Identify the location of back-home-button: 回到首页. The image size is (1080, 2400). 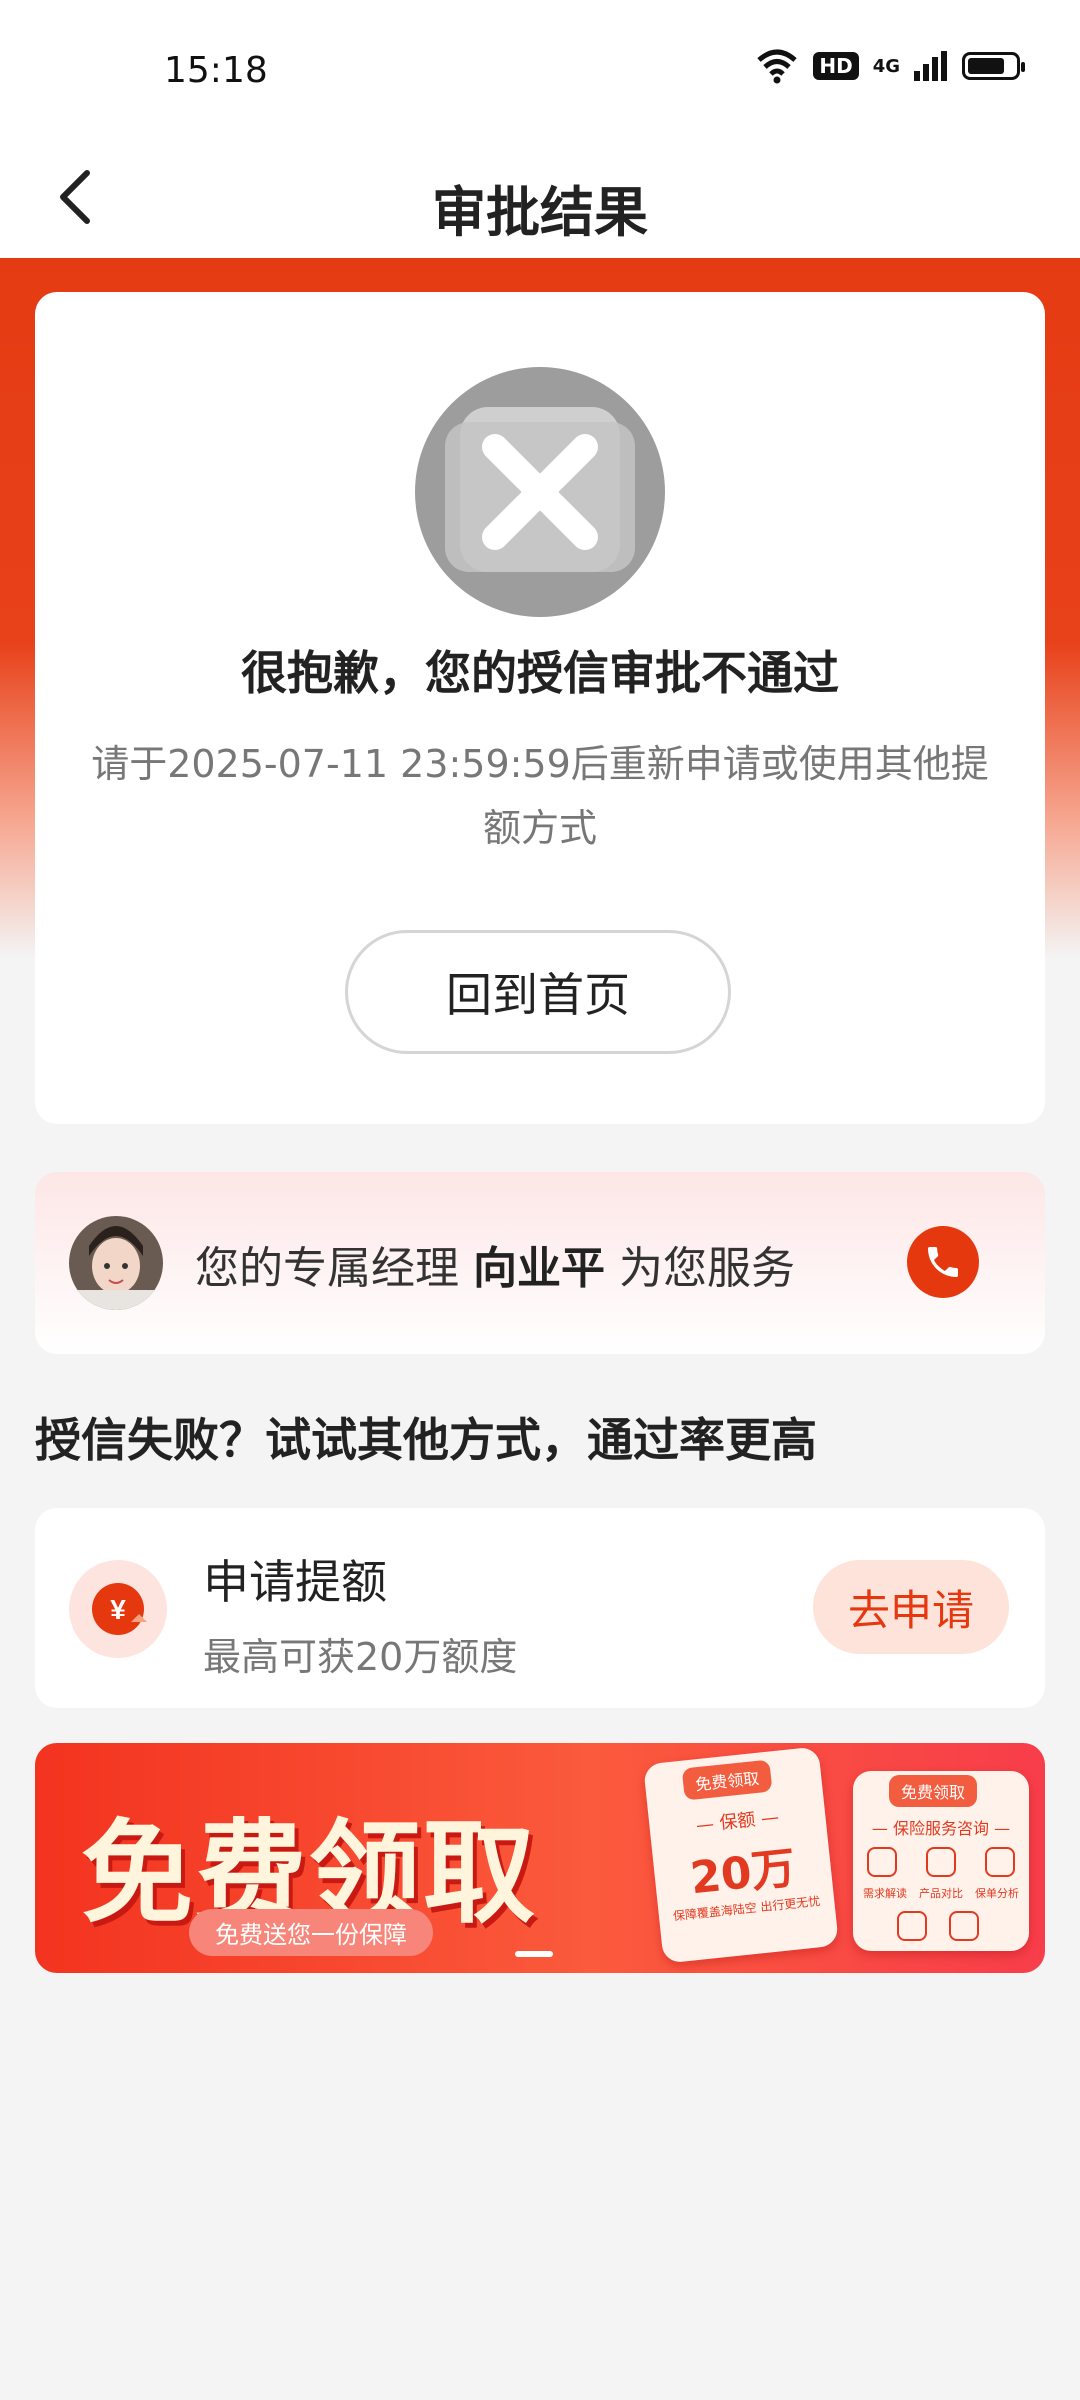
(538, 992).